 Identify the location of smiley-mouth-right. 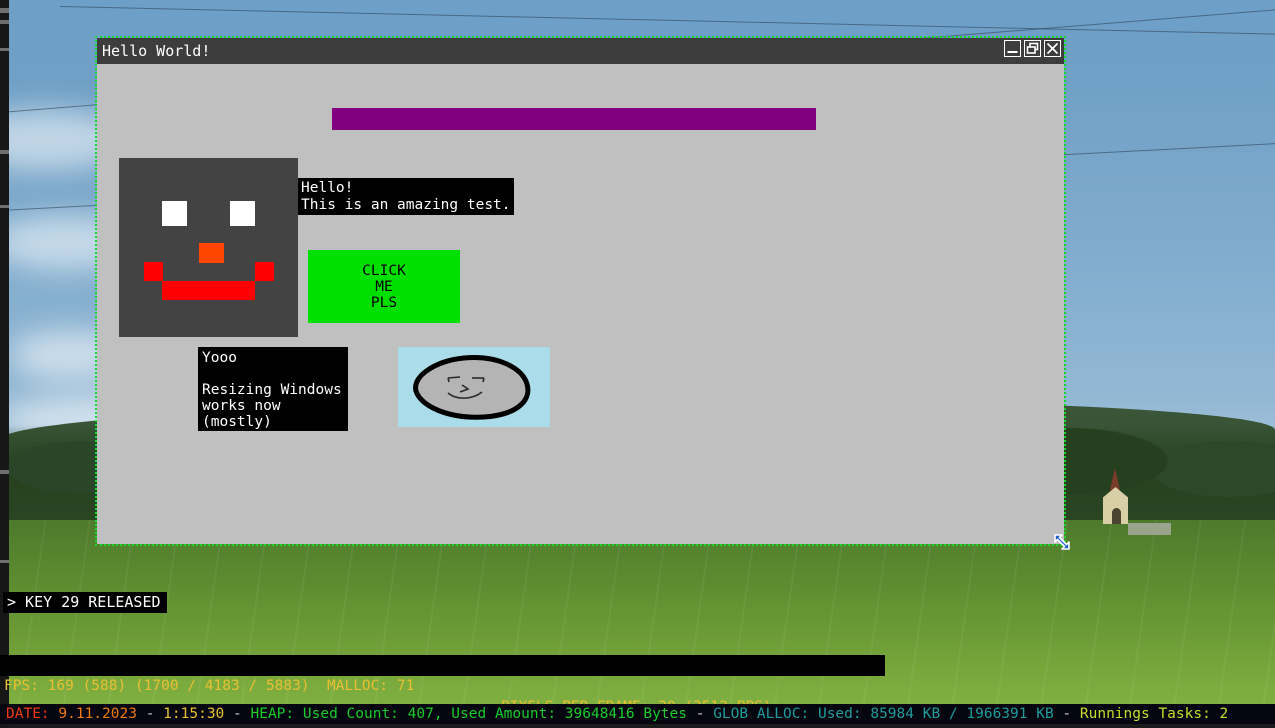
(264, 271).